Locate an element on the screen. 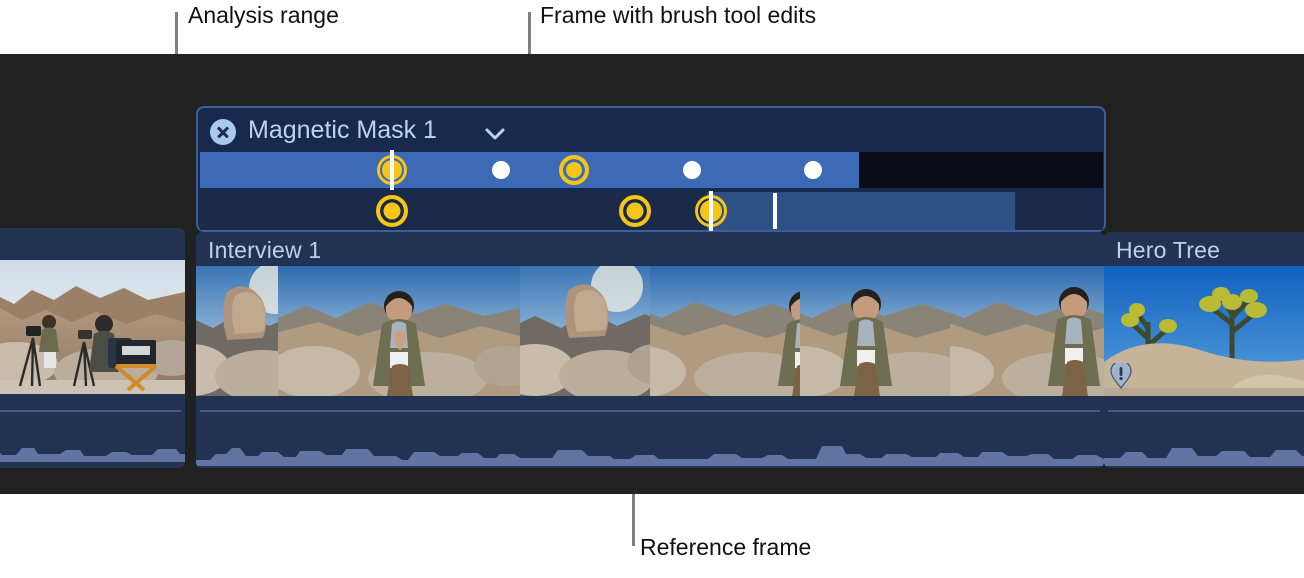 This screenshot has height=578, width=1304. close-circle-icon is located at coordinates (223, 132).